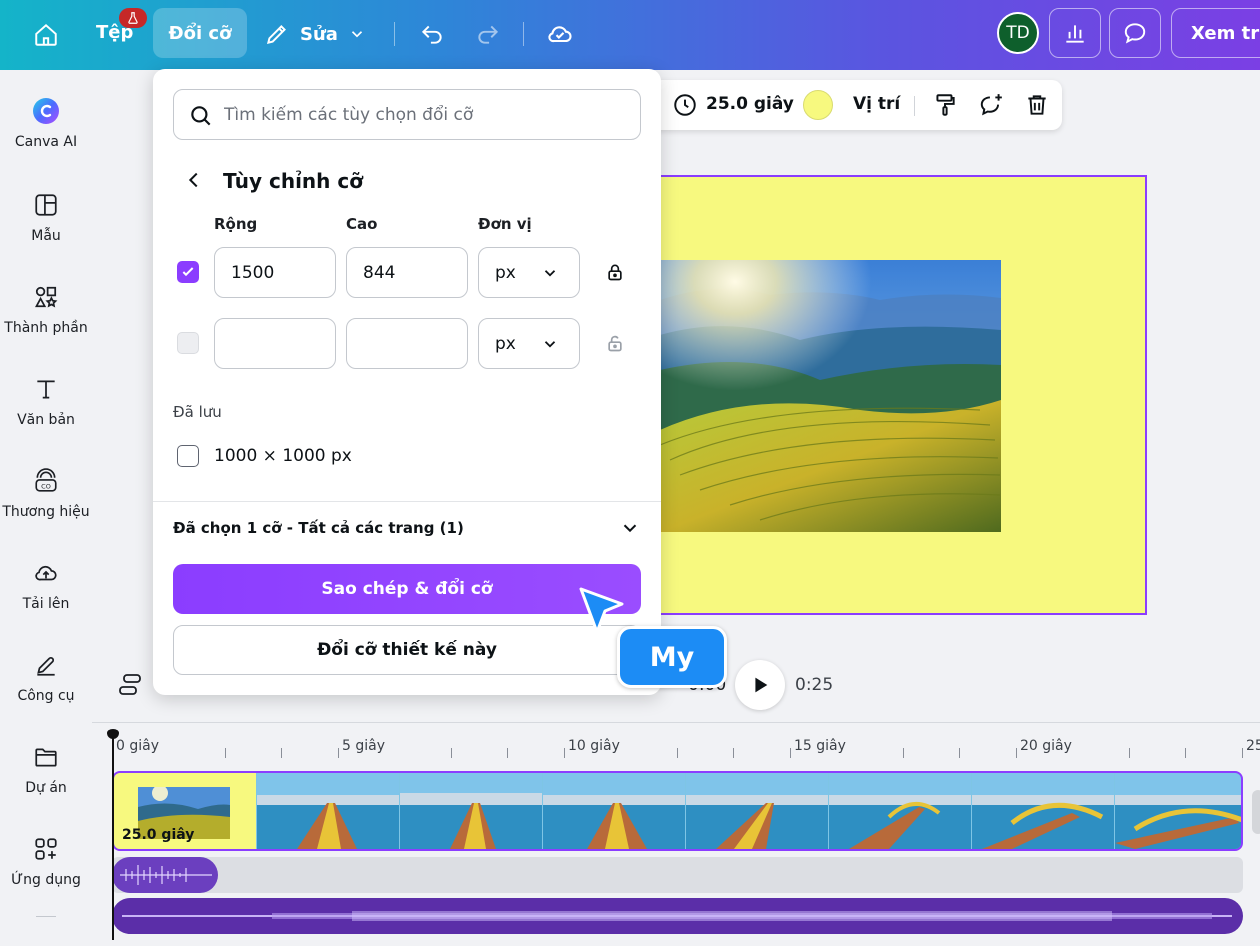  What do you see at coordinates (424, 114) in the screenshot?
I see `search-input` at bounding box center [424, 114].